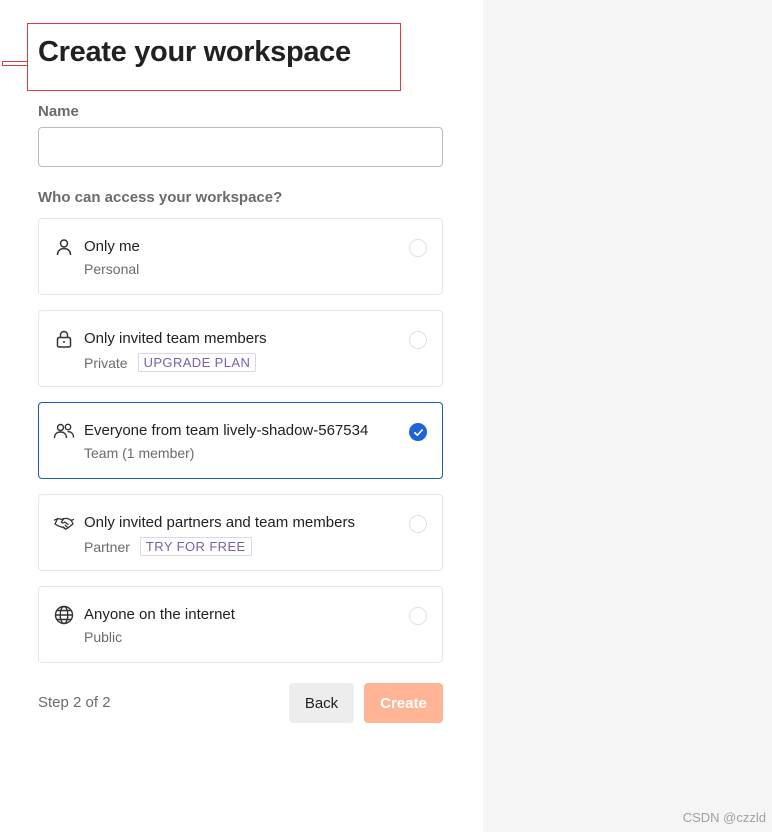 This screenshot has width=772, height=832. I want to click on watermark: CSDN @czzld, so click(724, 817).